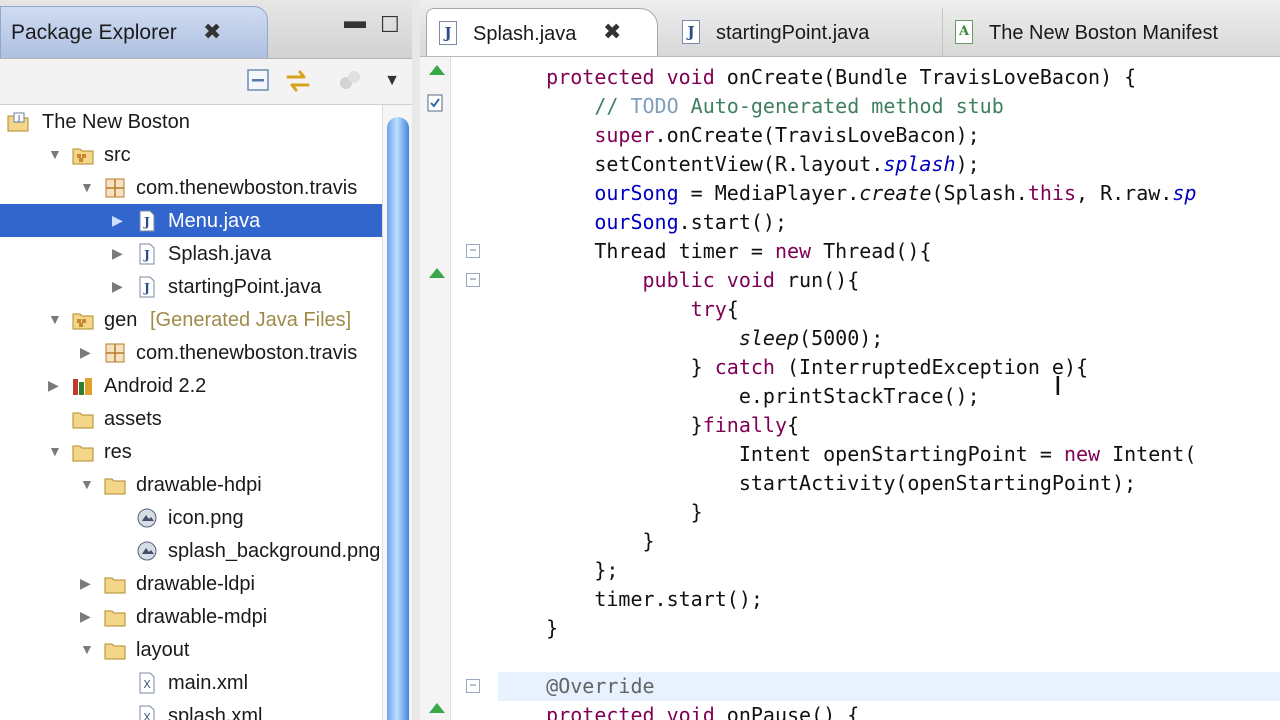 This screenshot has height=720, width=1280. I want to click on code-line: ourSong.start();, so click(642, 222).